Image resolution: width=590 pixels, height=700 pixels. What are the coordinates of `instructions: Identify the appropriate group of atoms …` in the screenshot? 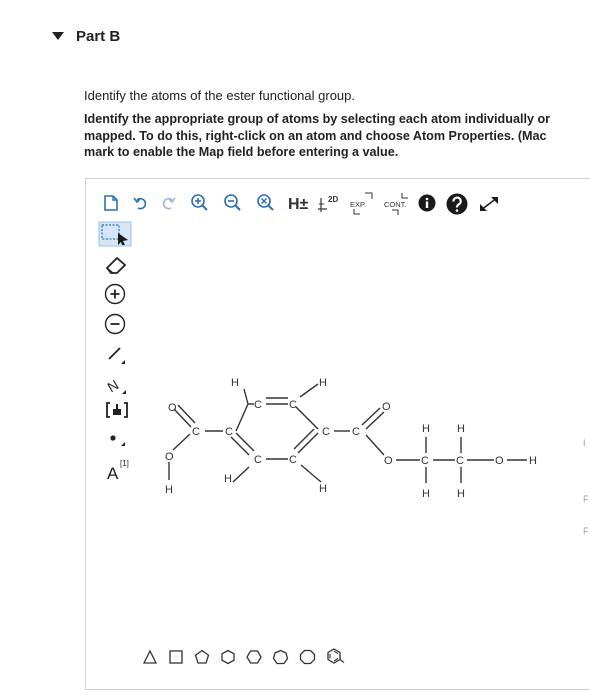 It's located at (337, 136).